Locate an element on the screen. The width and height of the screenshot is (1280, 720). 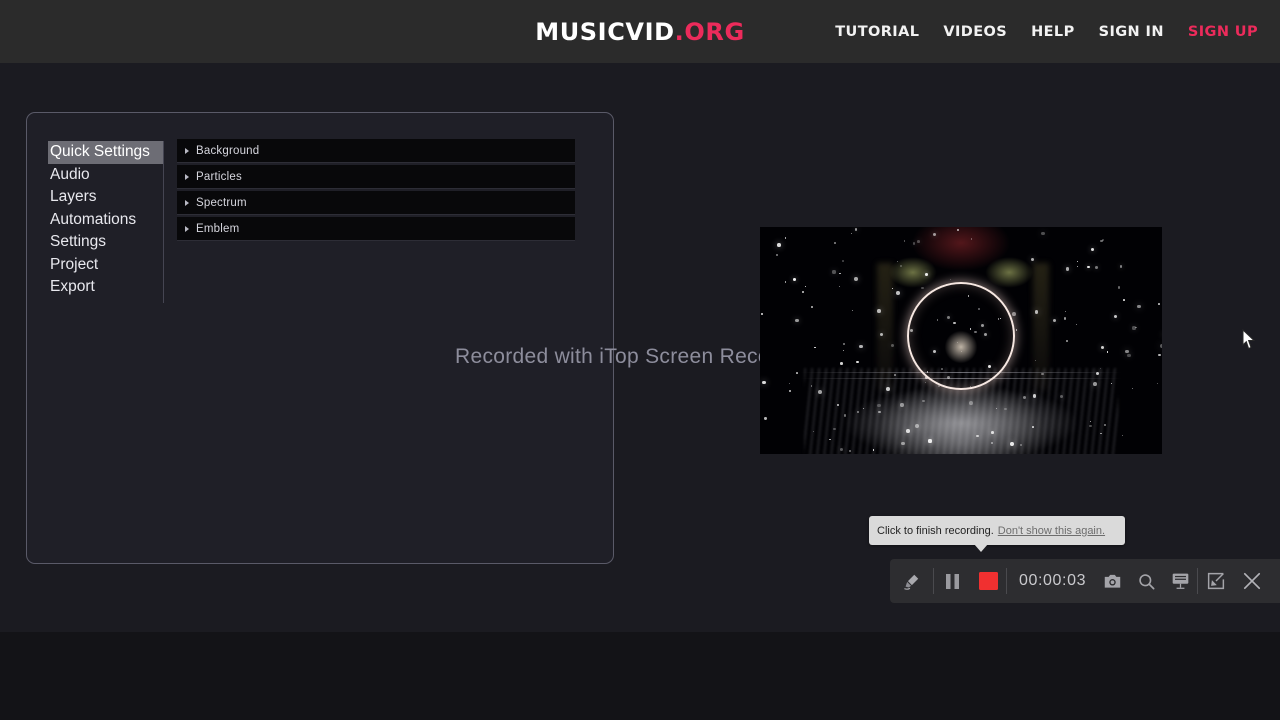
nav-link-sign-up: SIGN UP is located at coordinates (1223, 32).